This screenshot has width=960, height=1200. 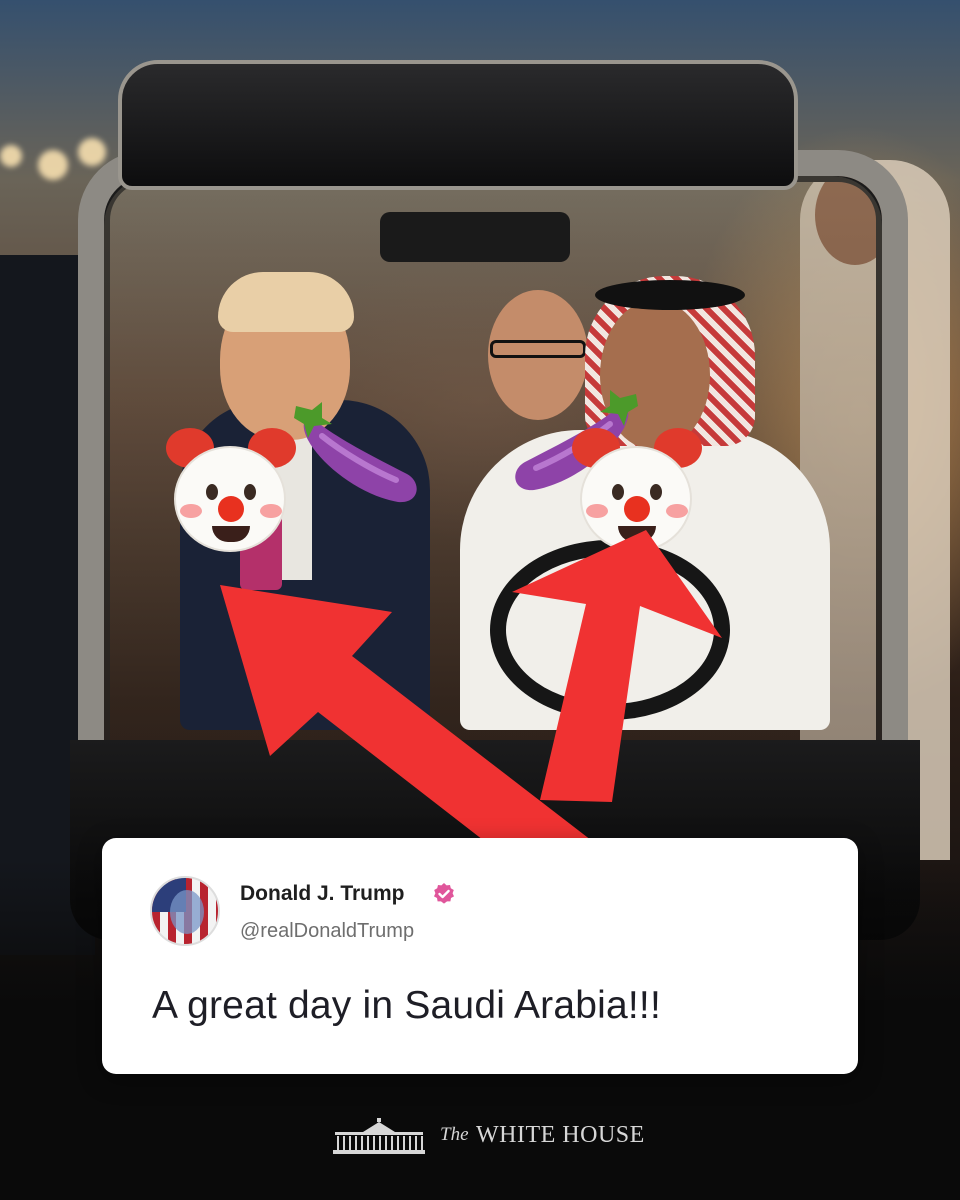 What do you see at coordinates (454, 1134) in the screenshot?
I see `brand-prefix: The` at bounding box center [454, 1134].